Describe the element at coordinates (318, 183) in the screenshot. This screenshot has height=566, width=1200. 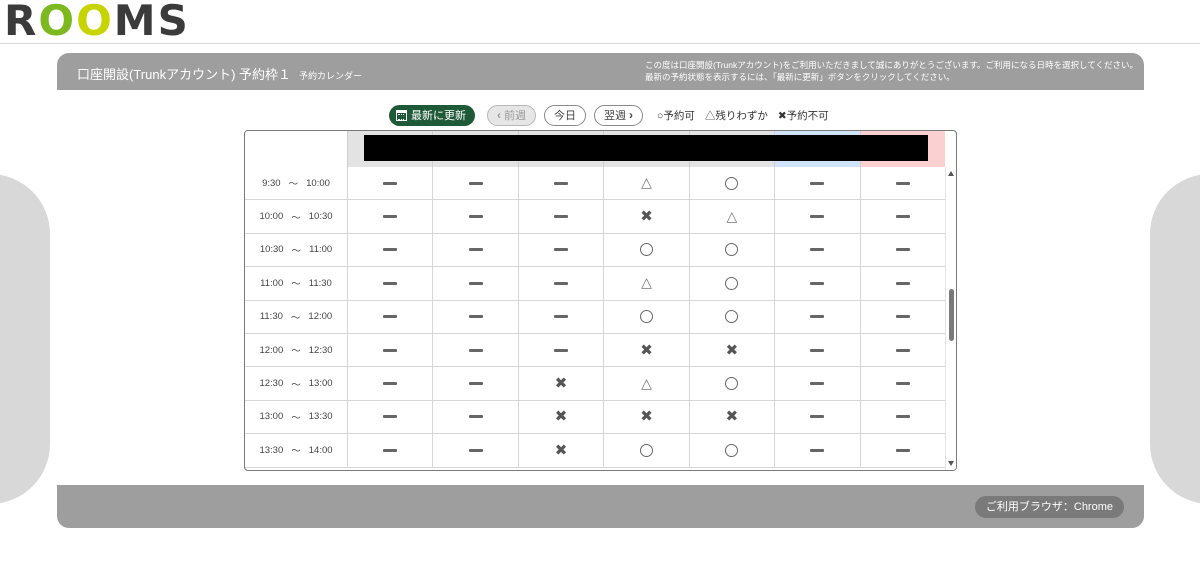
I see `time-end: 10:00` at that location.